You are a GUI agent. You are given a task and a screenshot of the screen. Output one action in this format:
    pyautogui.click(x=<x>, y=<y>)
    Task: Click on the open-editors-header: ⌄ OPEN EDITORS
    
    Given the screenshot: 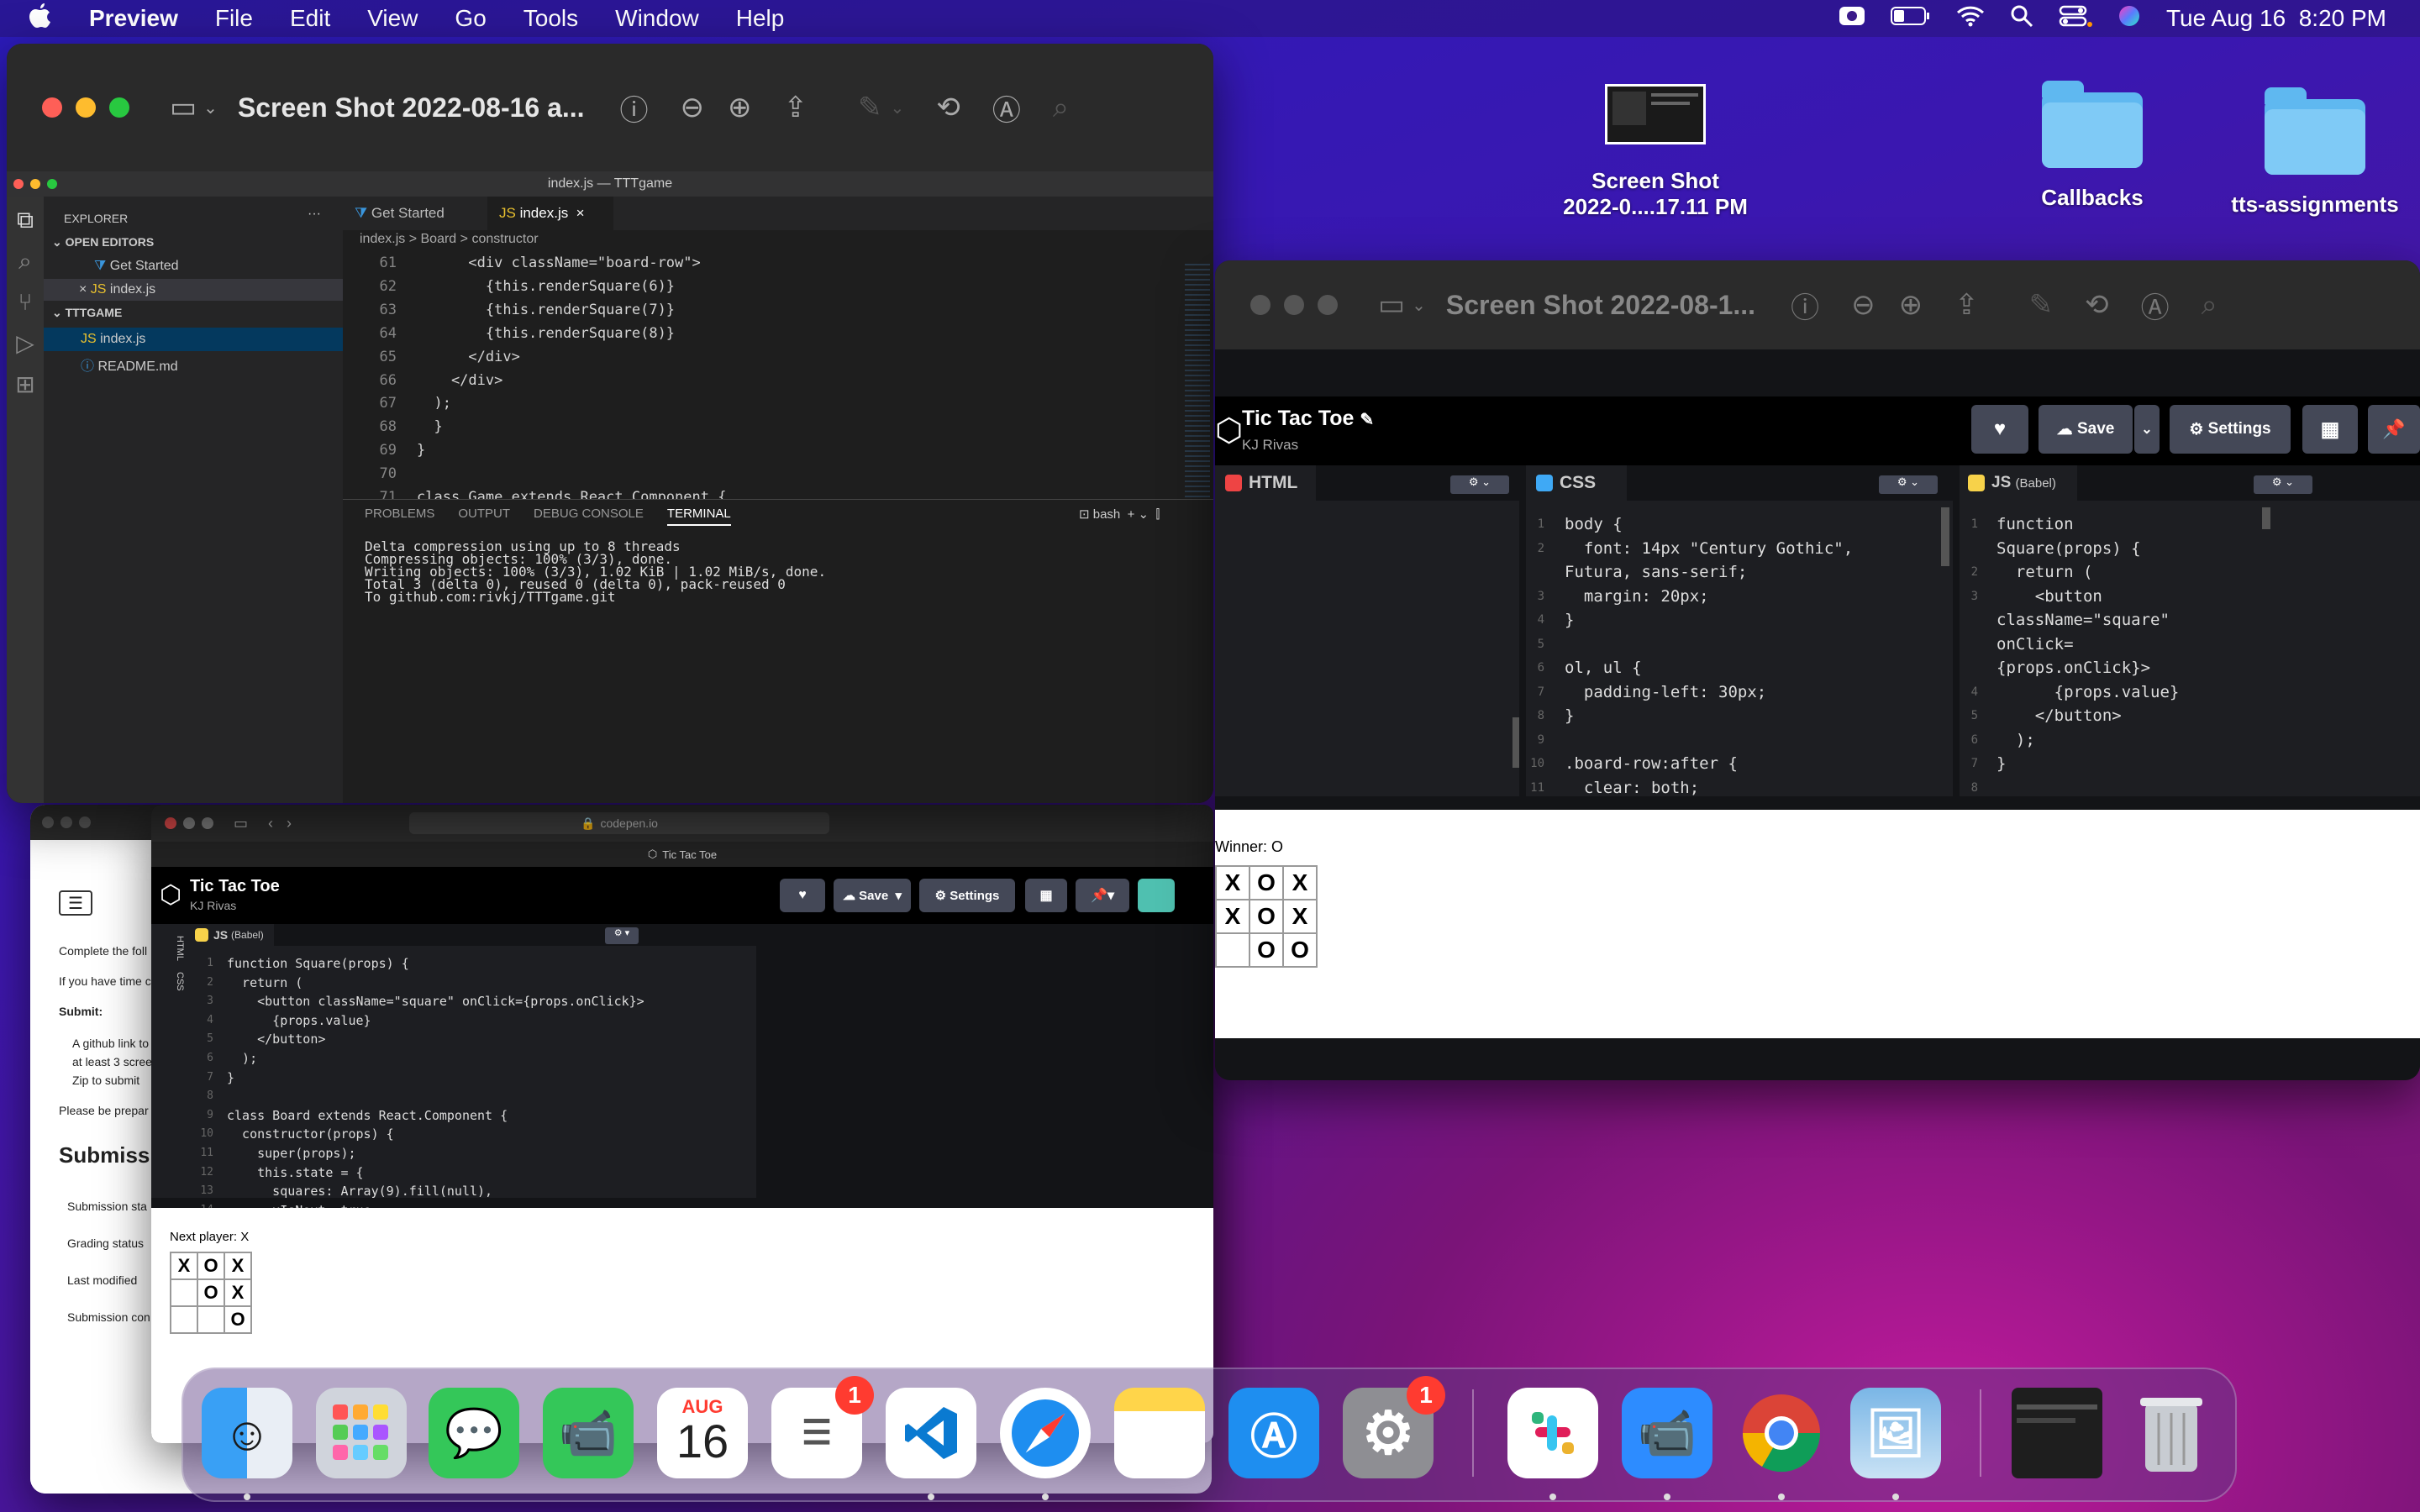 What is the action you would take?
    pyautogui.click(x=103, y=242)
    